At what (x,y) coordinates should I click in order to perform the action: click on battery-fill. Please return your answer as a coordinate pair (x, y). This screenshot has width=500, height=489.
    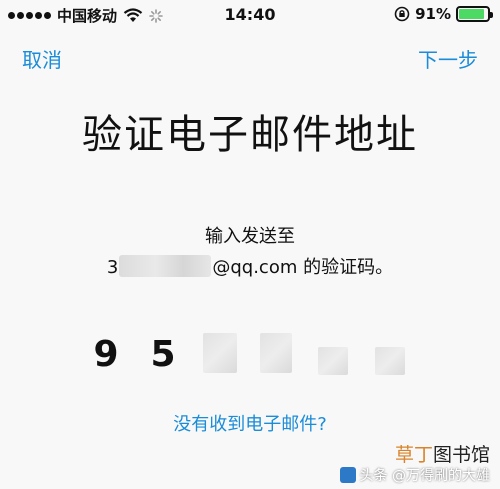
    Looking at the image, I should click on (472, 14).